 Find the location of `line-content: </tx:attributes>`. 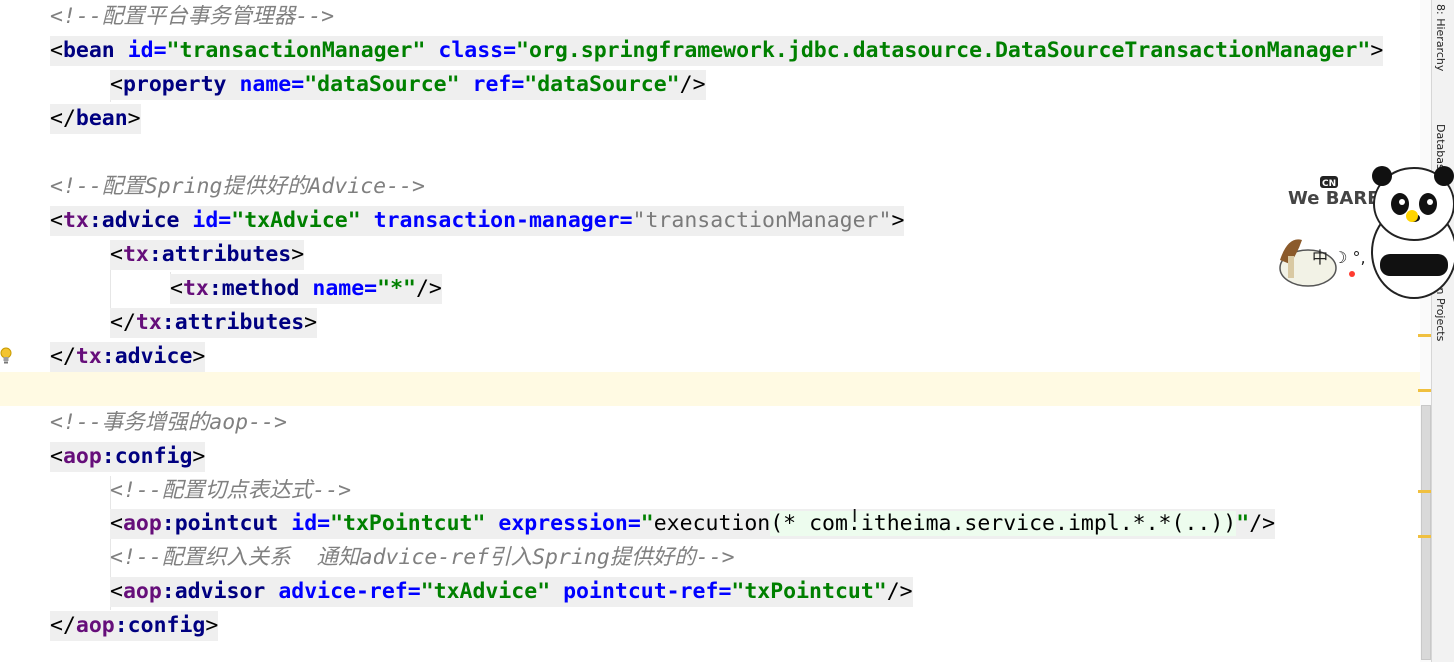

line-content: </tx:attributes> is located at coordinates (214, 323).